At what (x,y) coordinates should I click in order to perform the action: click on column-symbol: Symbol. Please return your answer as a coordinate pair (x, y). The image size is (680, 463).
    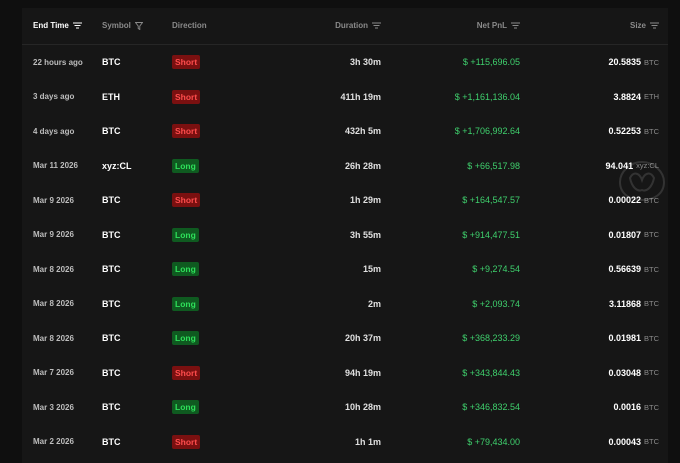
    Looking at the image, I should click on (122, 25).